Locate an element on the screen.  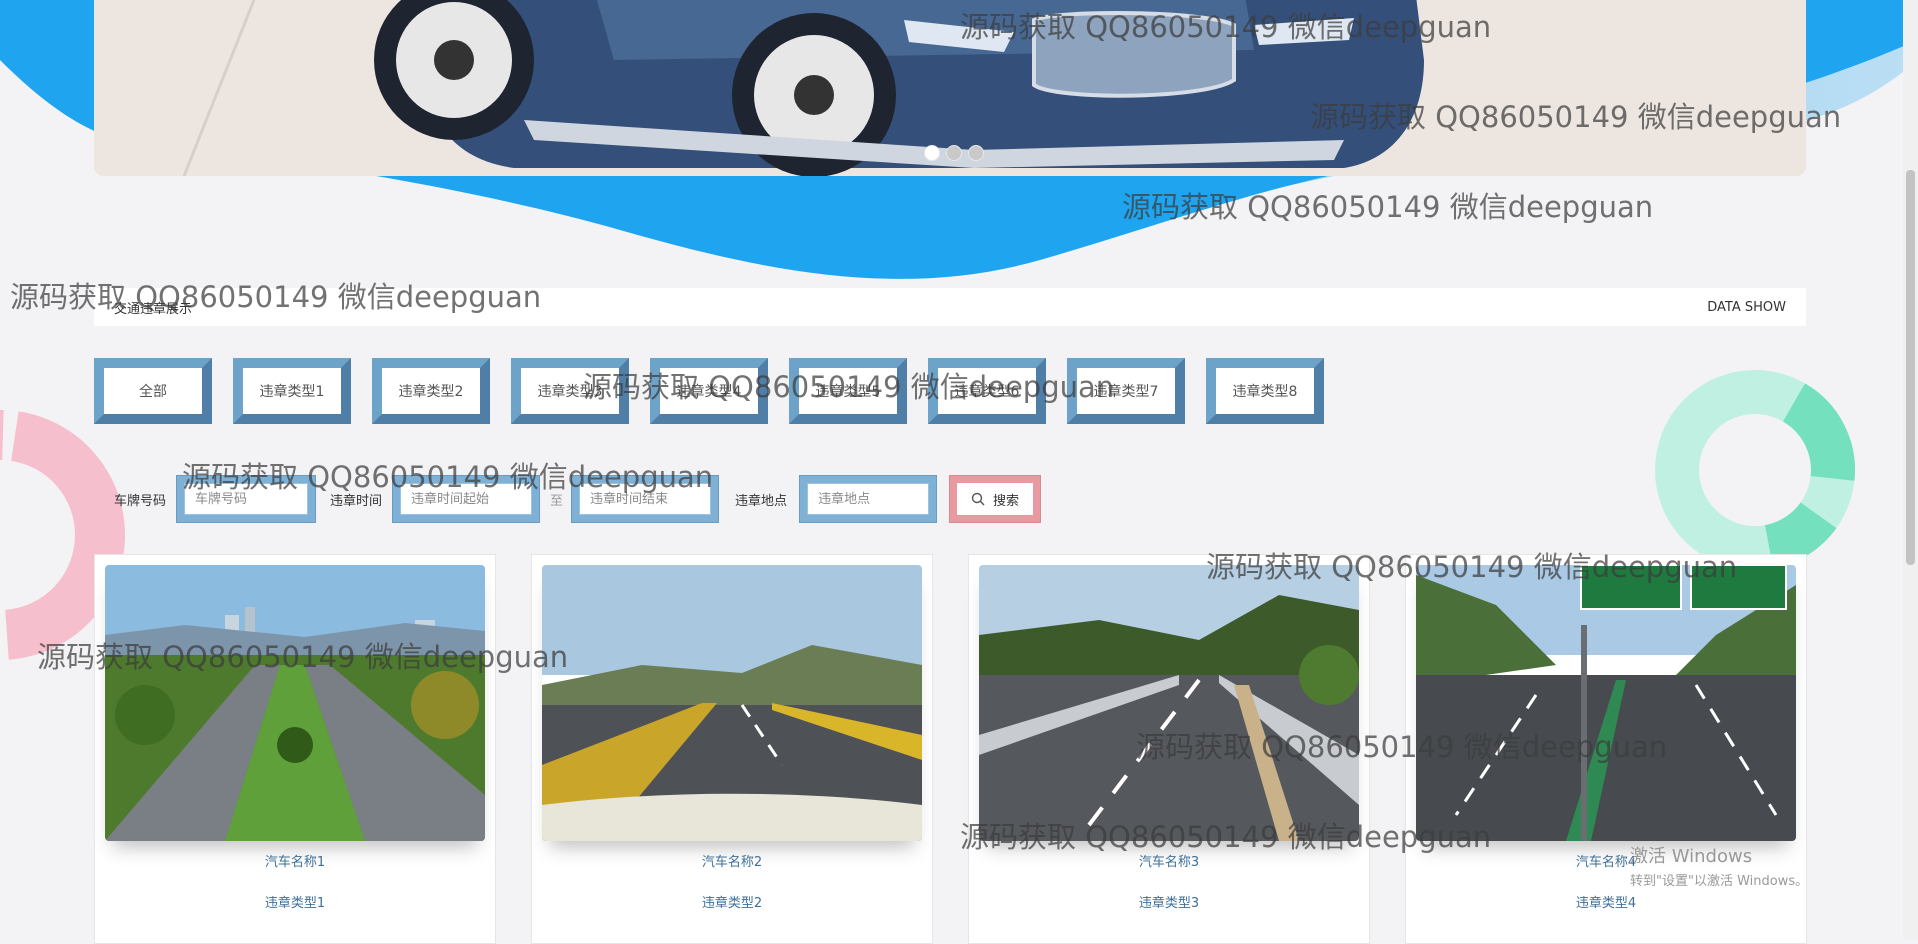
carousel-dots is located at coordinates (954, 153).